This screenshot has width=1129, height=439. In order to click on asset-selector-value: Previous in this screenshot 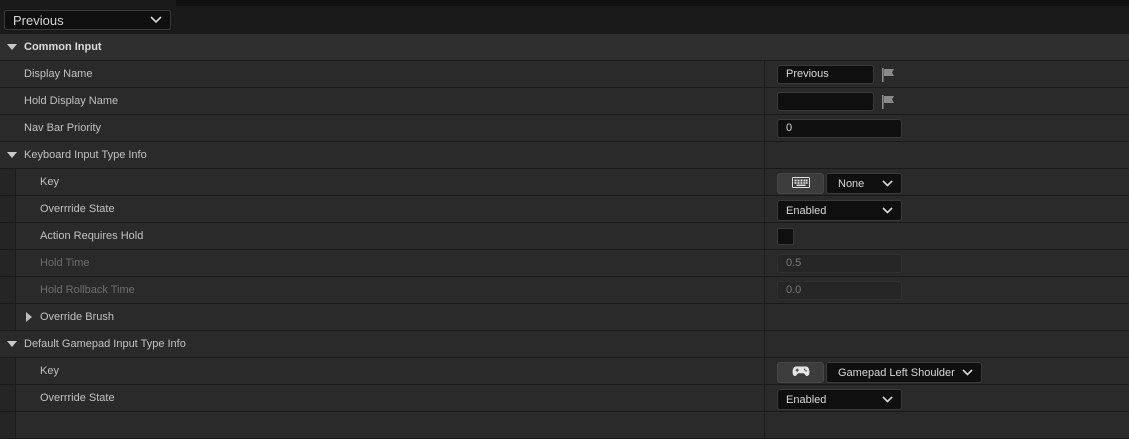, I will do `click(38, 20)`.